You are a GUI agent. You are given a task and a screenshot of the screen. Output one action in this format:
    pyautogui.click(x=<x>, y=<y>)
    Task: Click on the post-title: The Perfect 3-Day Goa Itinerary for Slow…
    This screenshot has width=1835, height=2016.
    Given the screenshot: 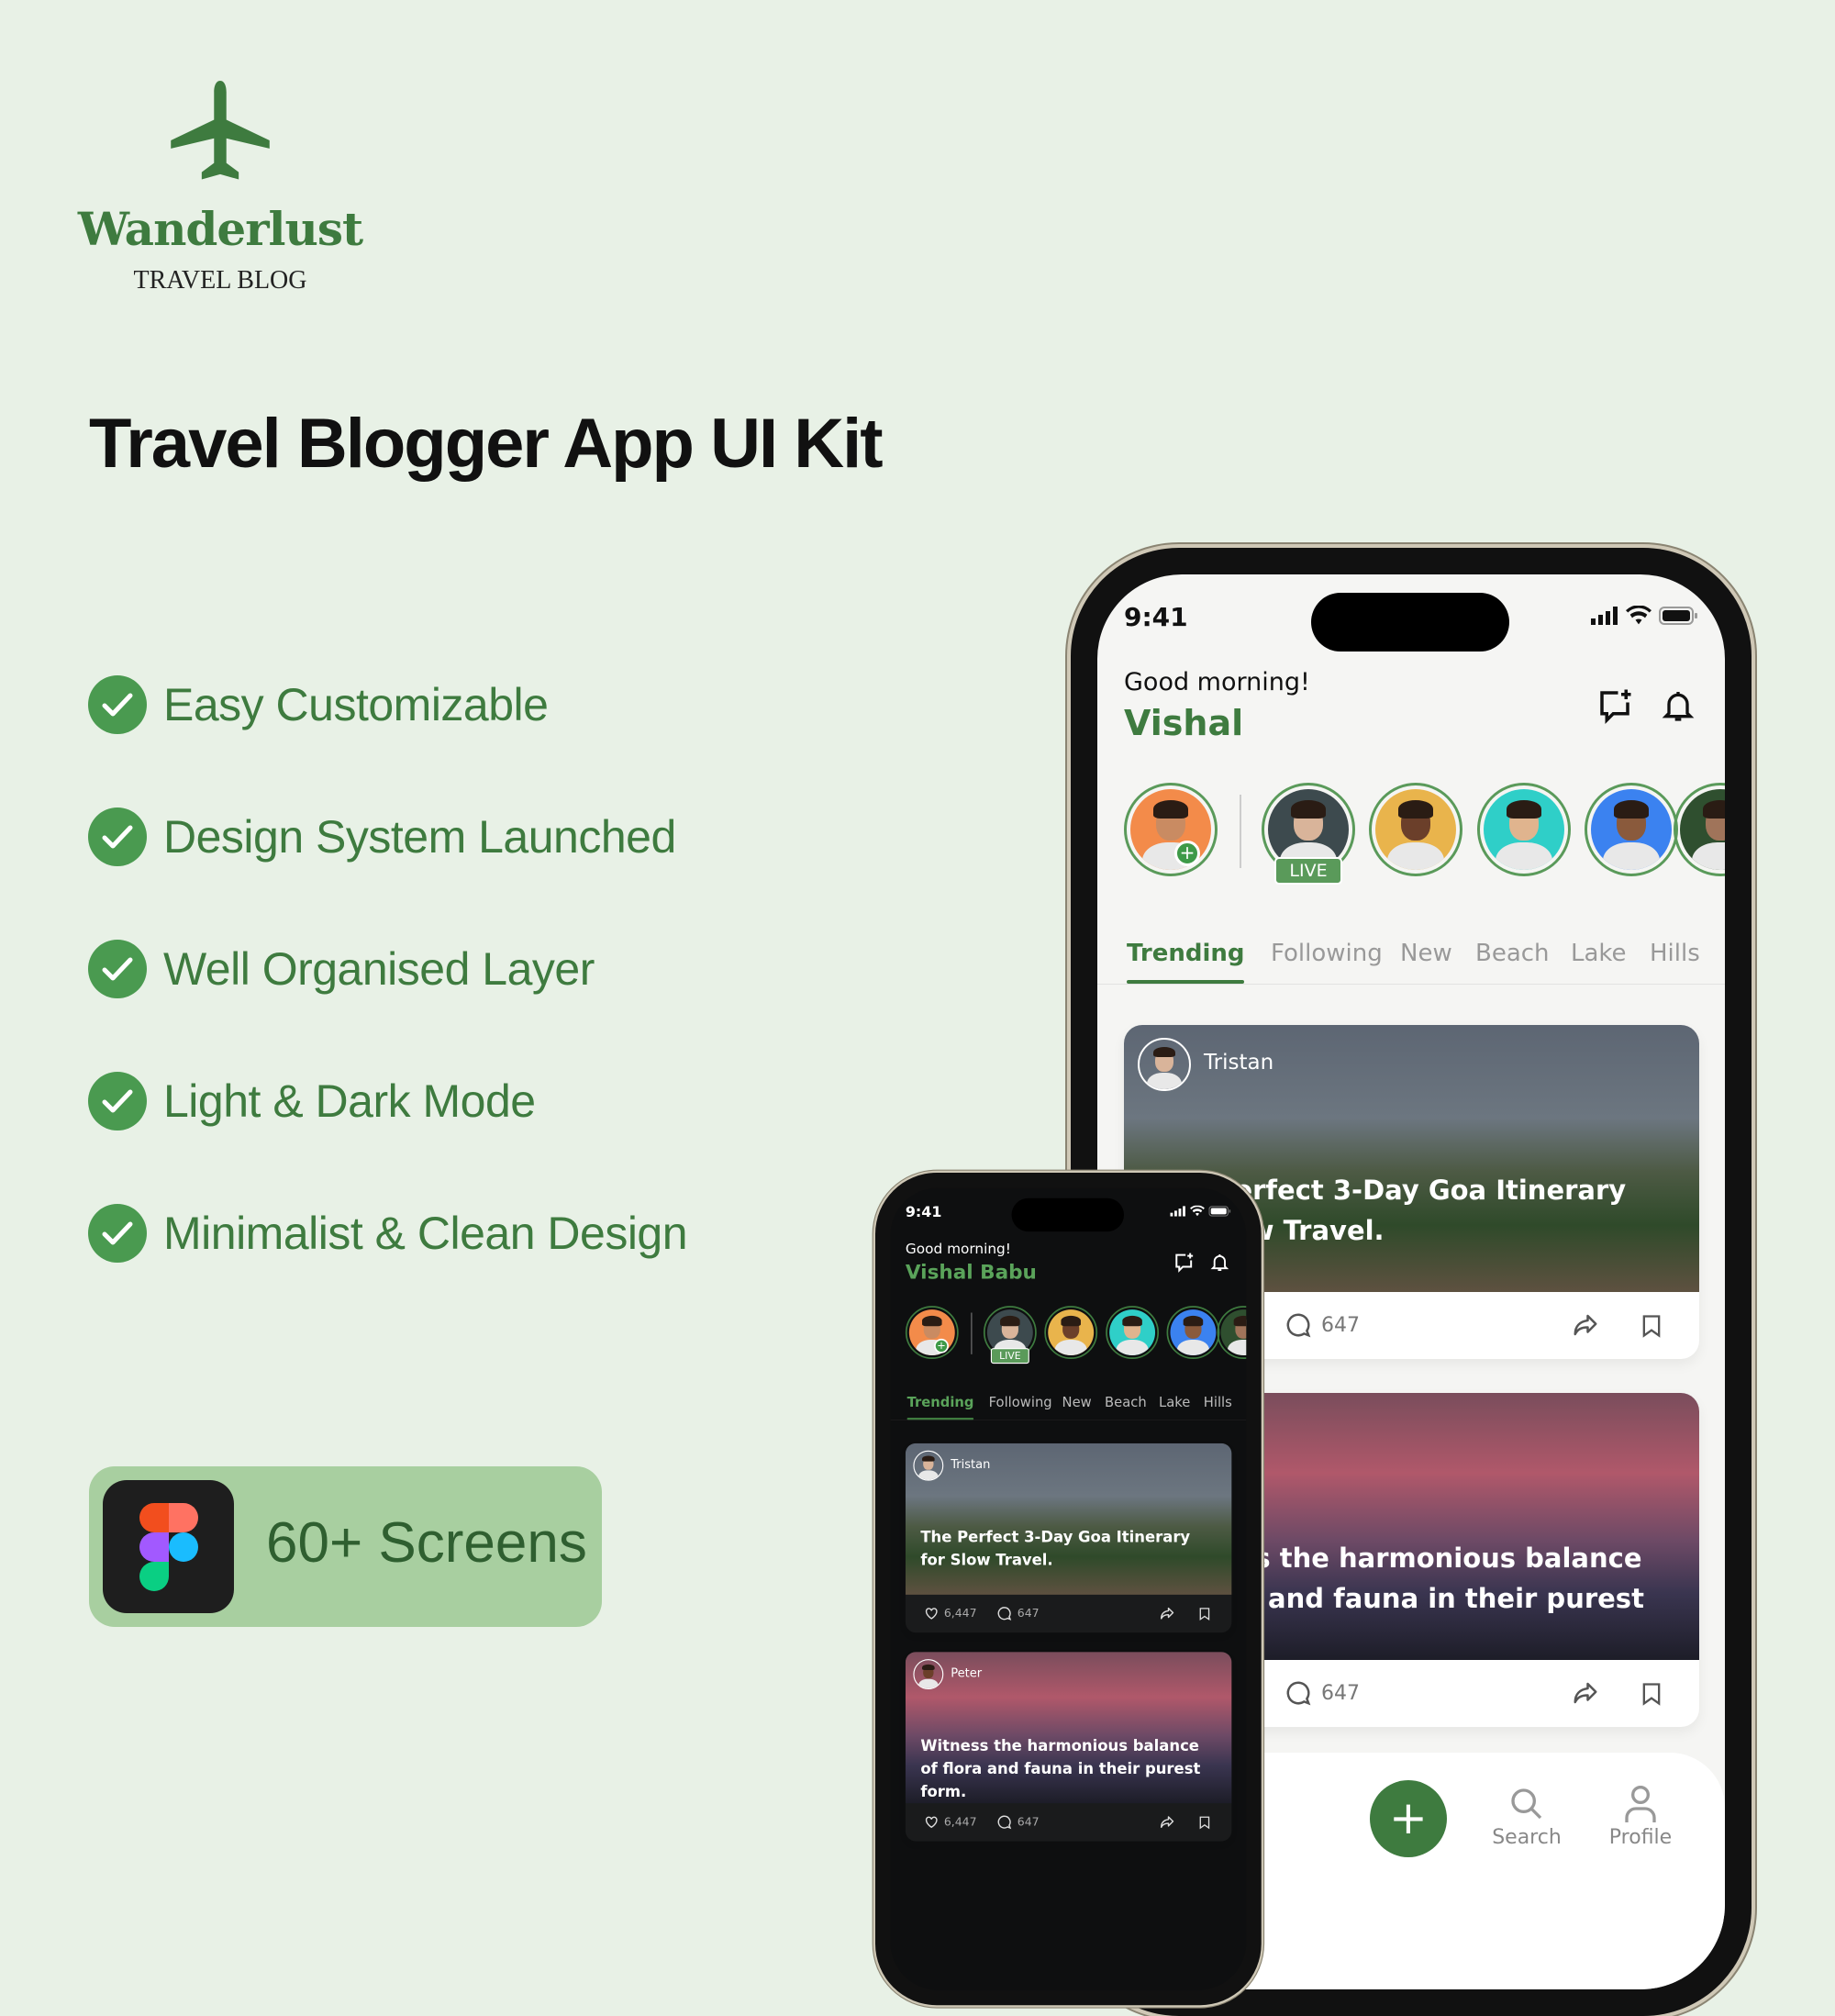 What is the action you would take?
    pyautogui.click(x=1066, y=1548)
    